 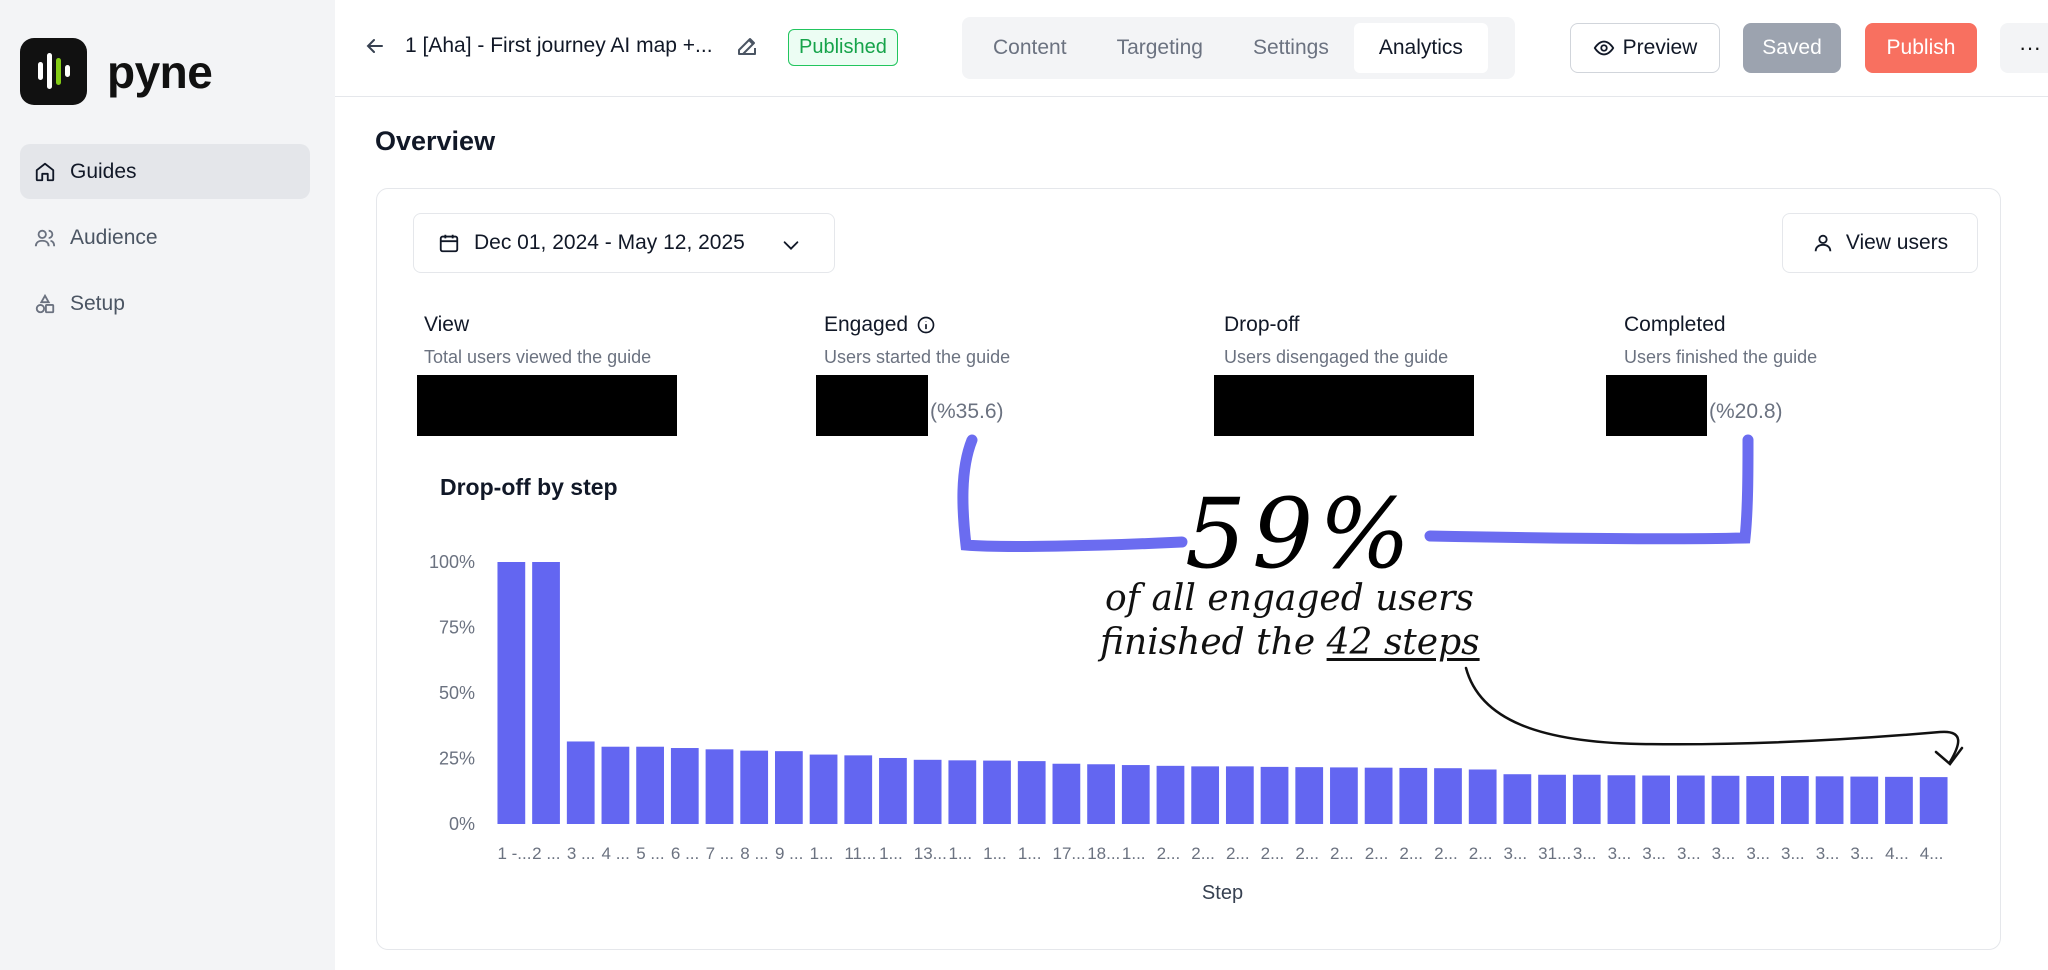 What do you see at coordinates (1921, 48) in the screenshot?
I see `publish-button: Publish` at bounding box center [1921, 48].